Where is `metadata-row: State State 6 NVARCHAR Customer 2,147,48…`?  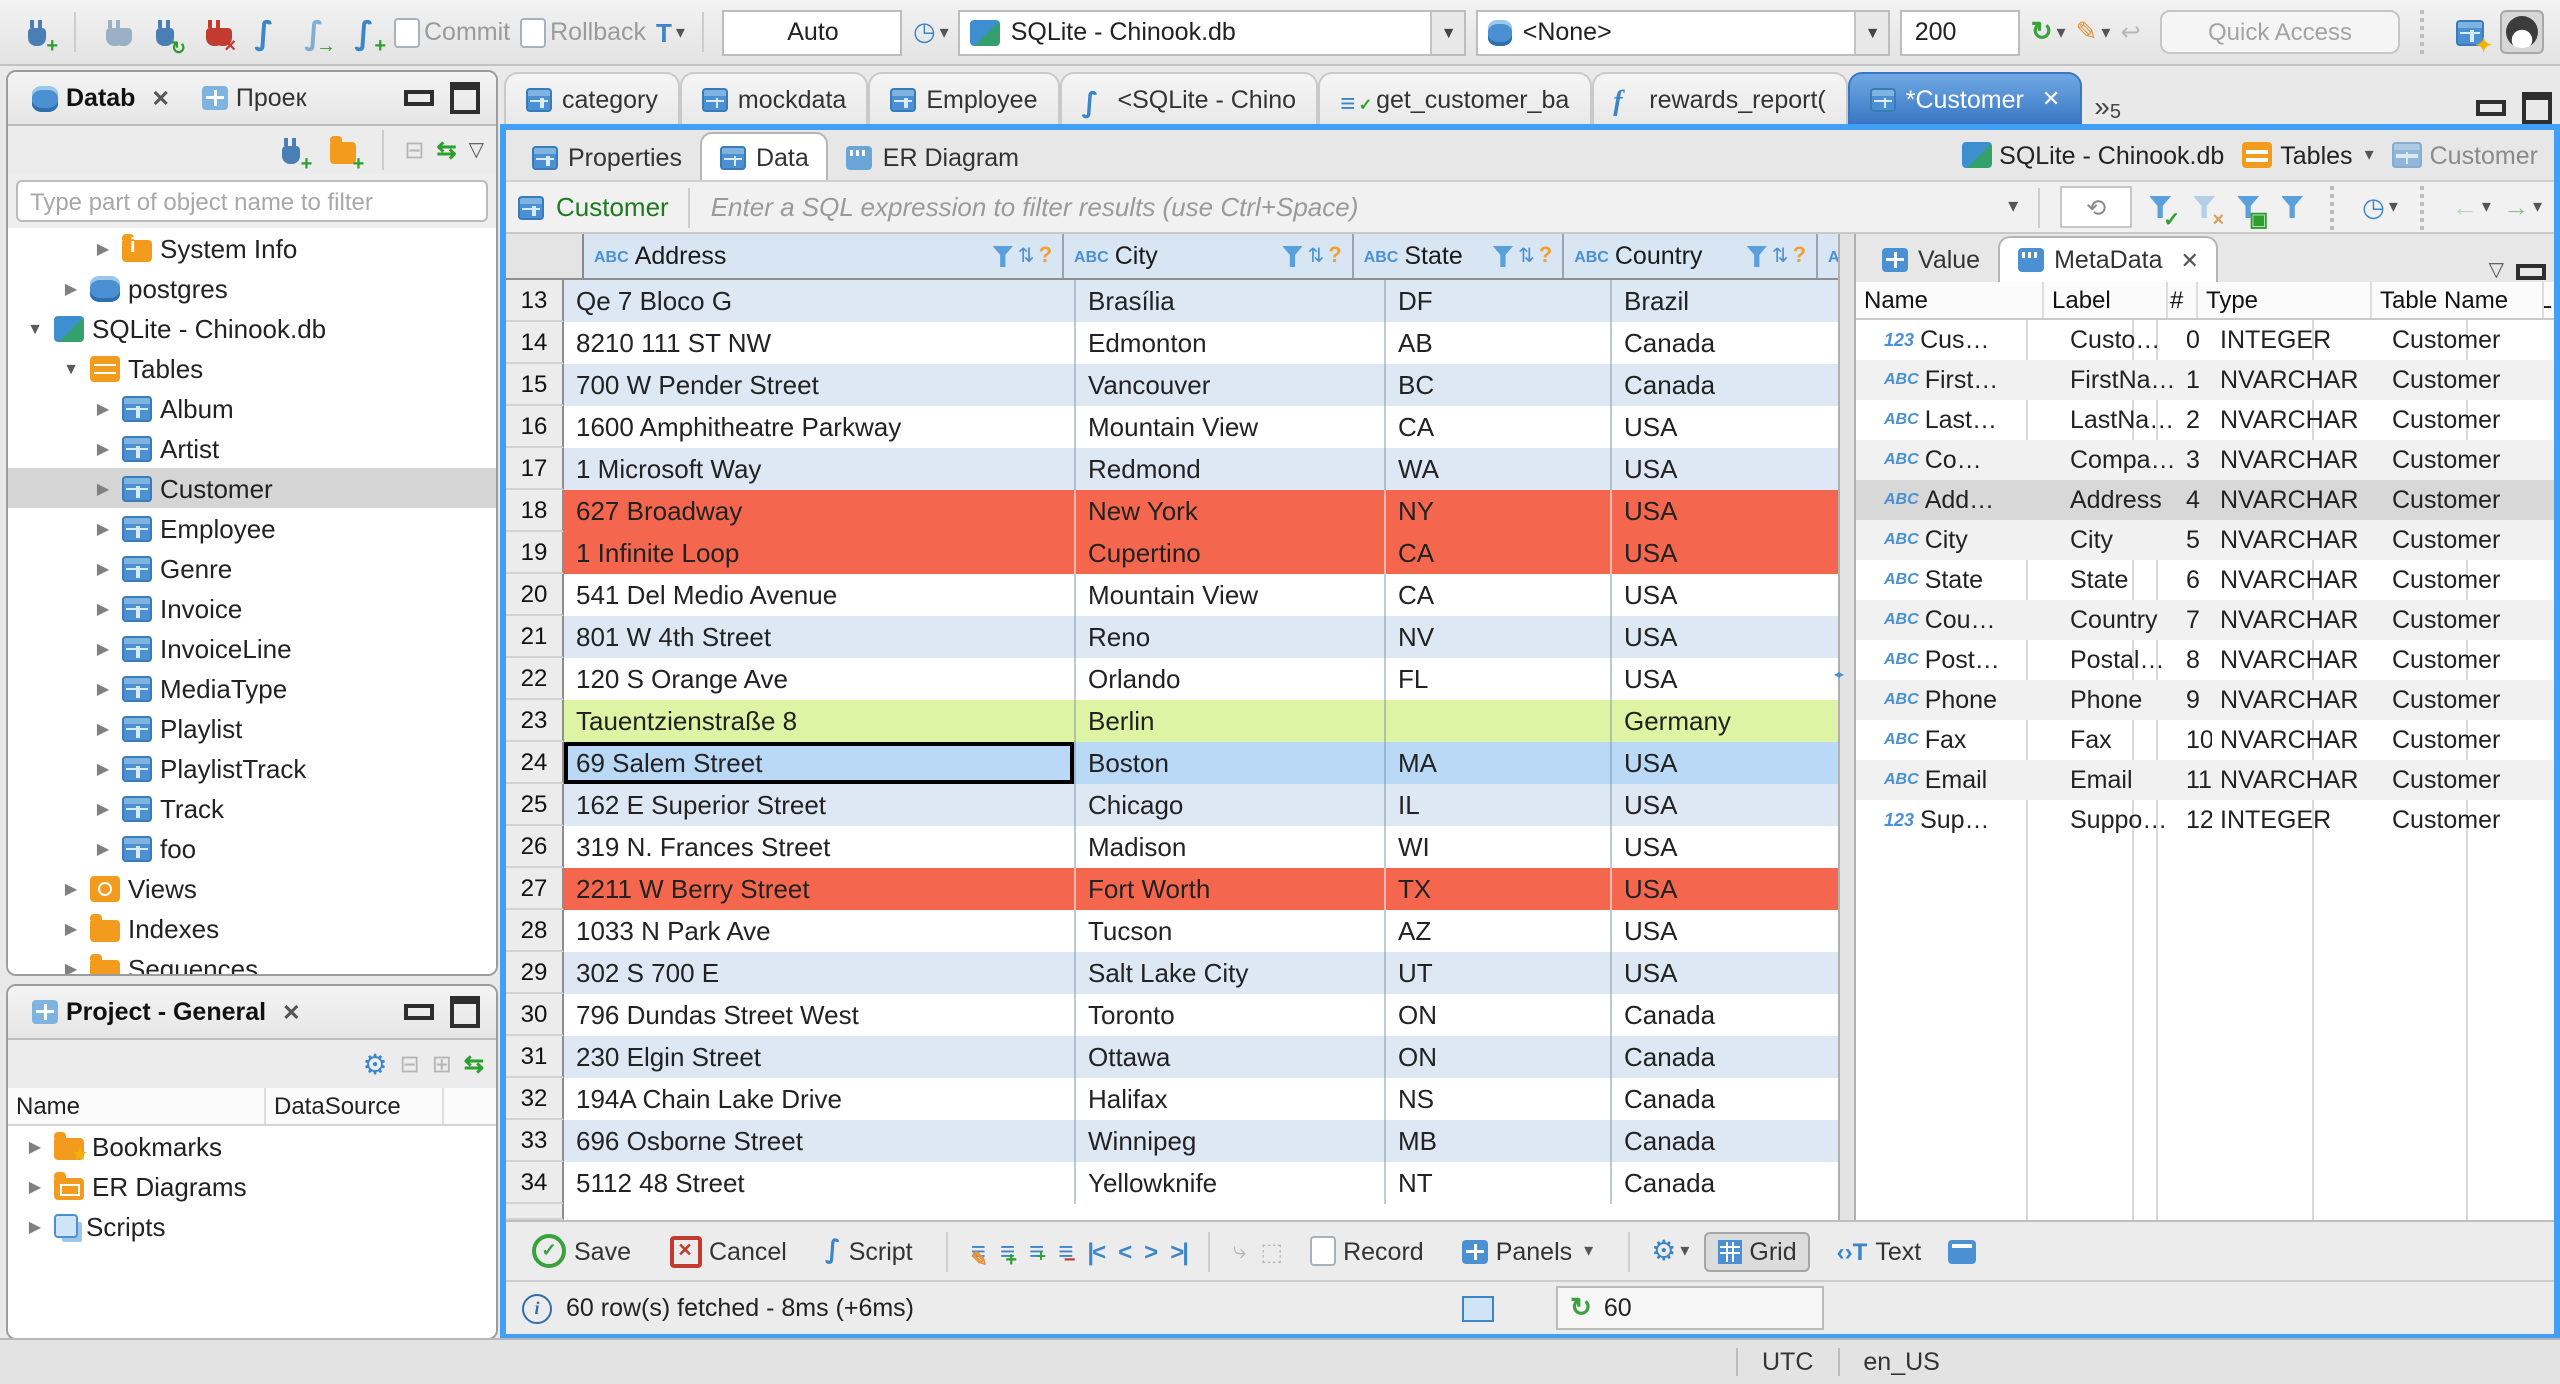 metadata-row: State State 6 NVARCHAR Customer 2,147,48… is located at coordinates (2205, 580).